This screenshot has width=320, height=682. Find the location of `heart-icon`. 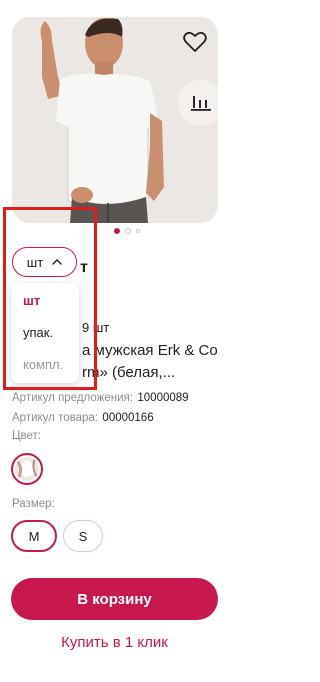

heart-icon is located at coordinates (195, 41).